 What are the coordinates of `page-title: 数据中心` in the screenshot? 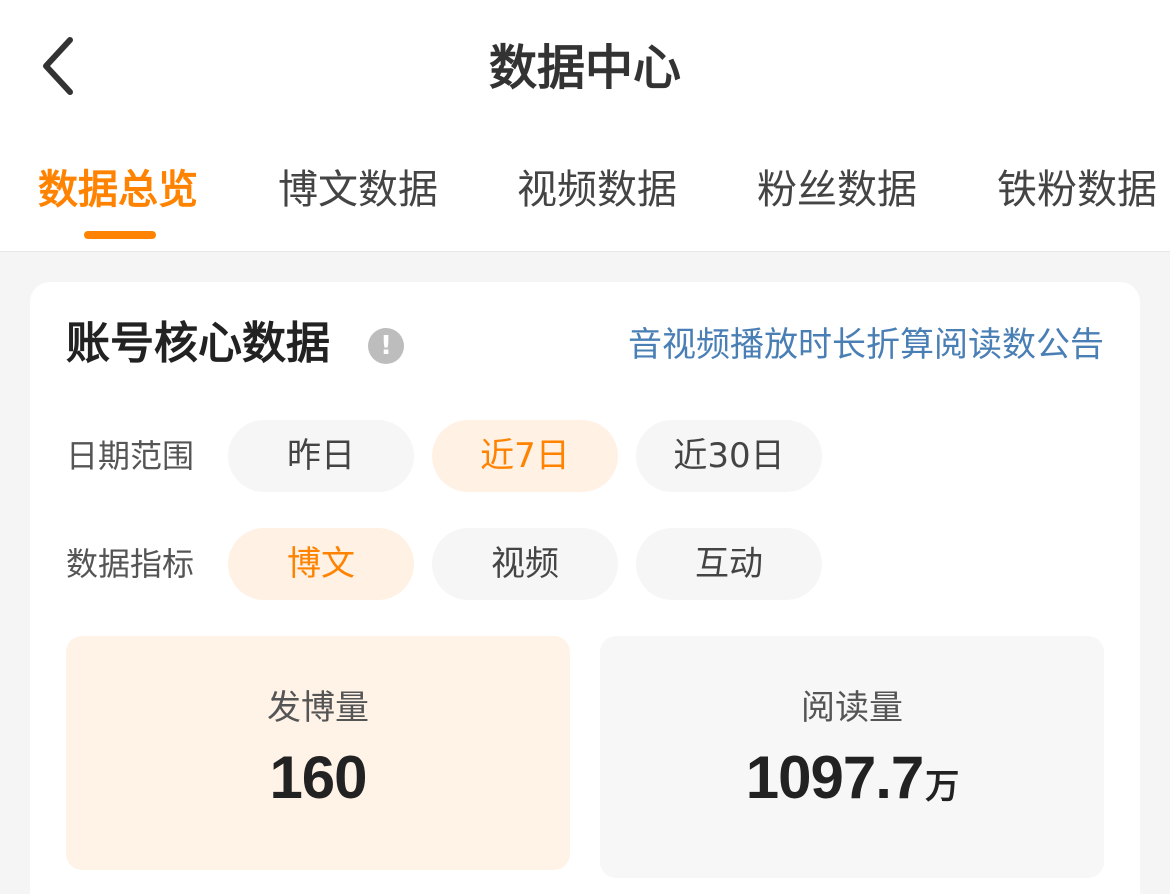 It's located at (584, 68).